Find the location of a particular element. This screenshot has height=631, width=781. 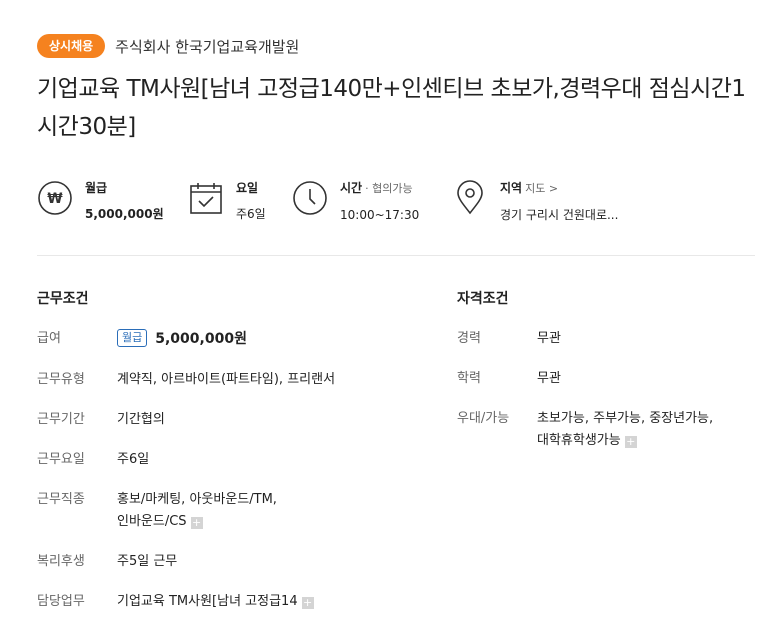

condition-value: 계약직, 아르바이트(파트타임), 프리랜서 is located at coordinates (226, 379).